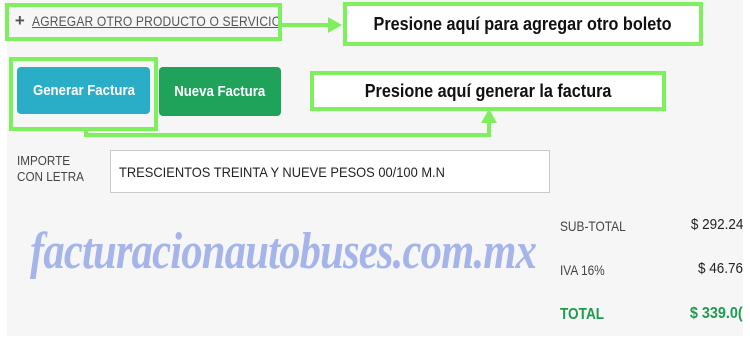 This screenshot has width=750, height=350. I want to click on callout-generate-invoice: Presione aquí generar la factura, so click(488, 91).